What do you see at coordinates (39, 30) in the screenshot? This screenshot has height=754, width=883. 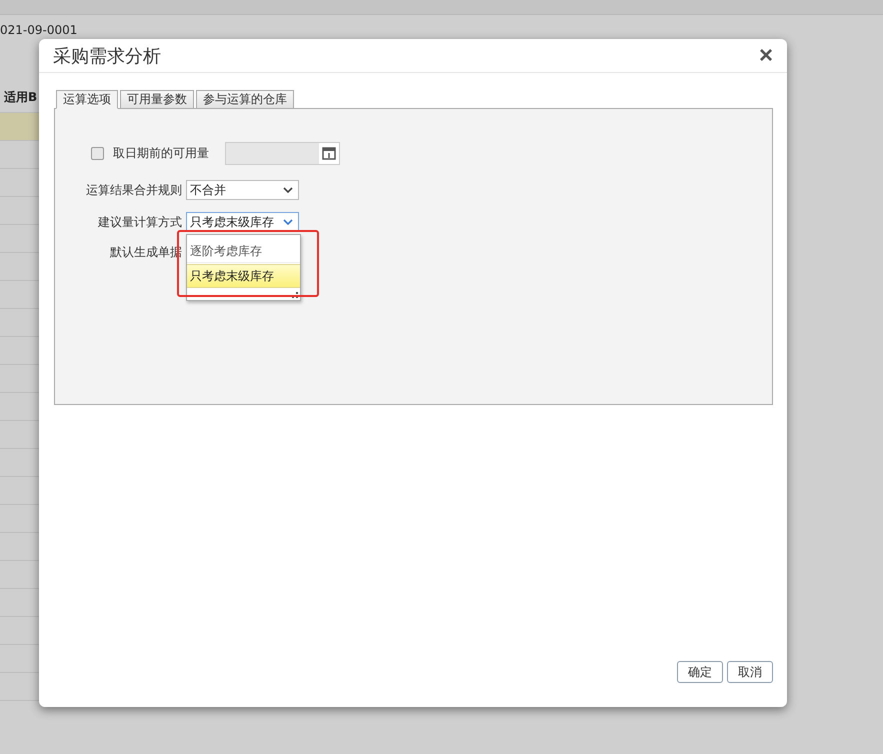 I see `document-number: 021-09-0001` at bounding box center [39, 30].